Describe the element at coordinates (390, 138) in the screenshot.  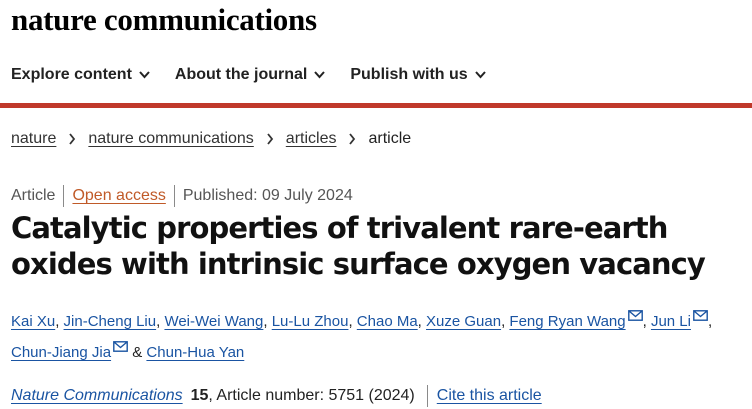
I see `breadcrumb-current: article` at that location.